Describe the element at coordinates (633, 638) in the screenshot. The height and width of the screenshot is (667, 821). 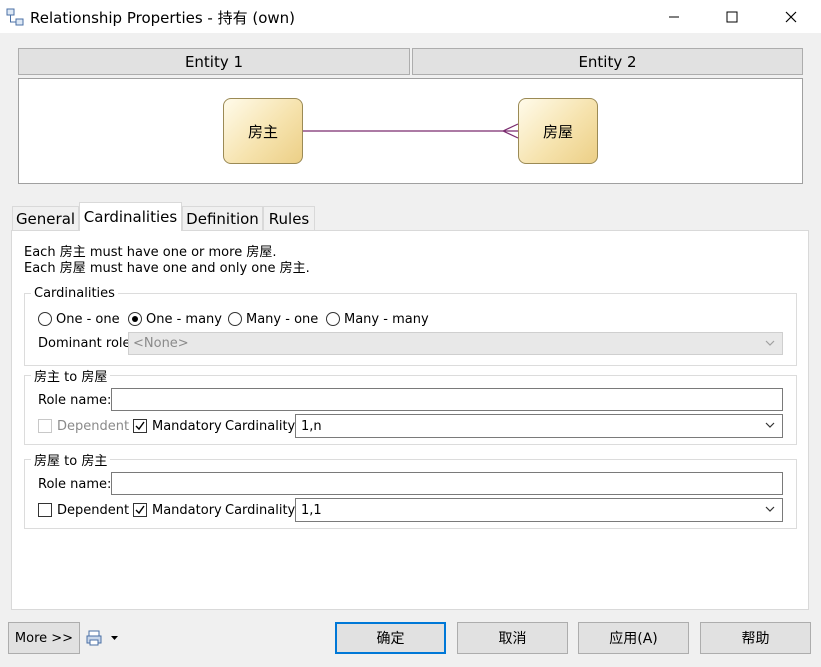
I see `apply-button: 应用(A)` at that location.